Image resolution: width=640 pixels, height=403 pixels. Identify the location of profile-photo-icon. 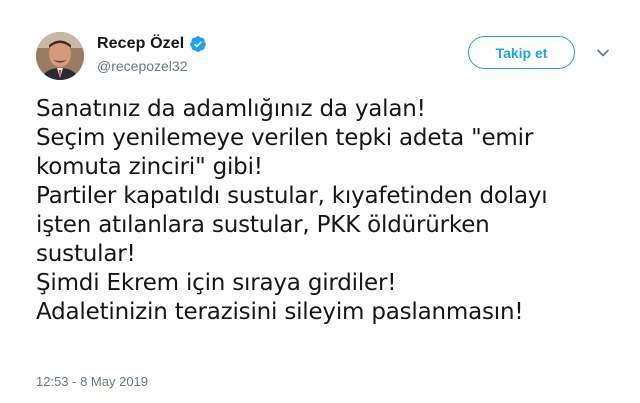
(60, 56).